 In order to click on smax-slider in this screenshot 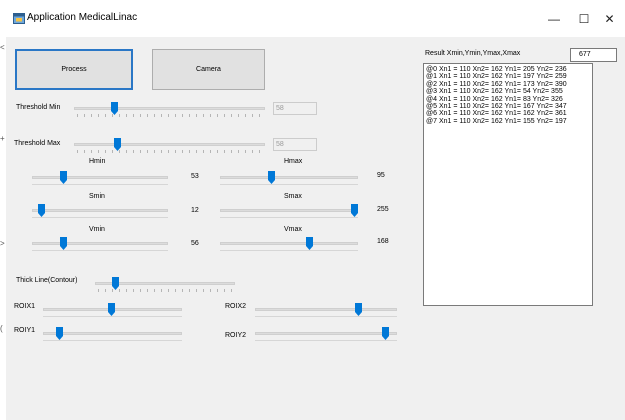, I will do `click(289, 211)`.